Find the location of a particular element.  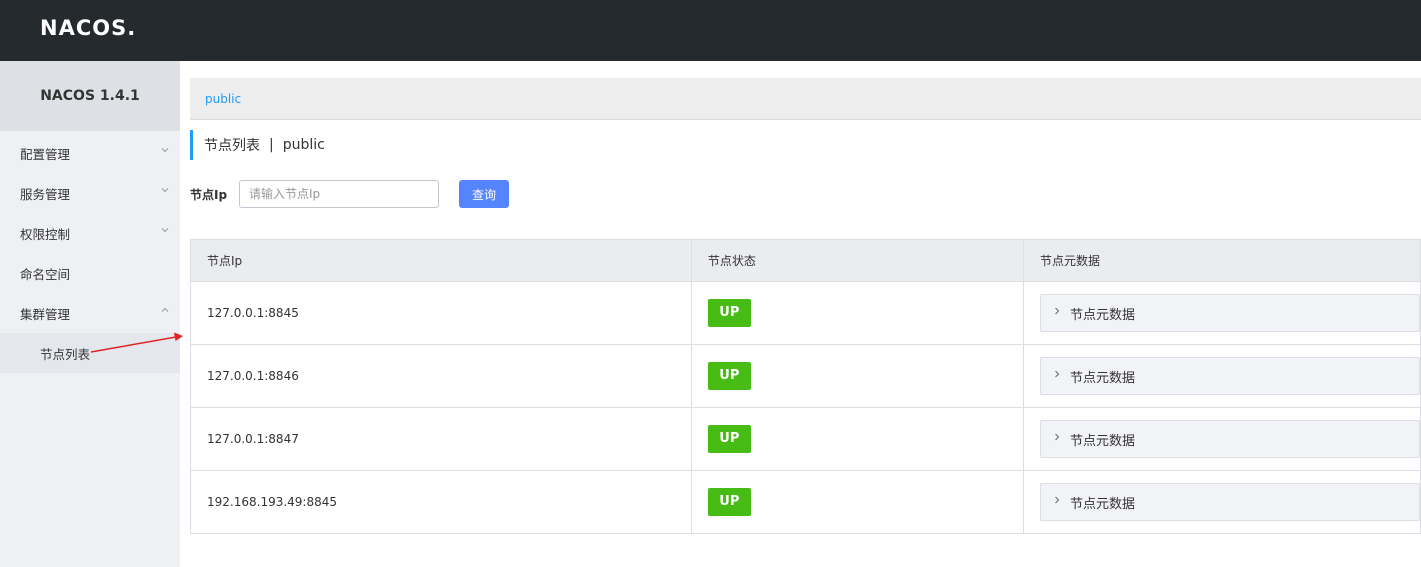

column-header-status: 节点状态 is located at coordinates (857, 260).